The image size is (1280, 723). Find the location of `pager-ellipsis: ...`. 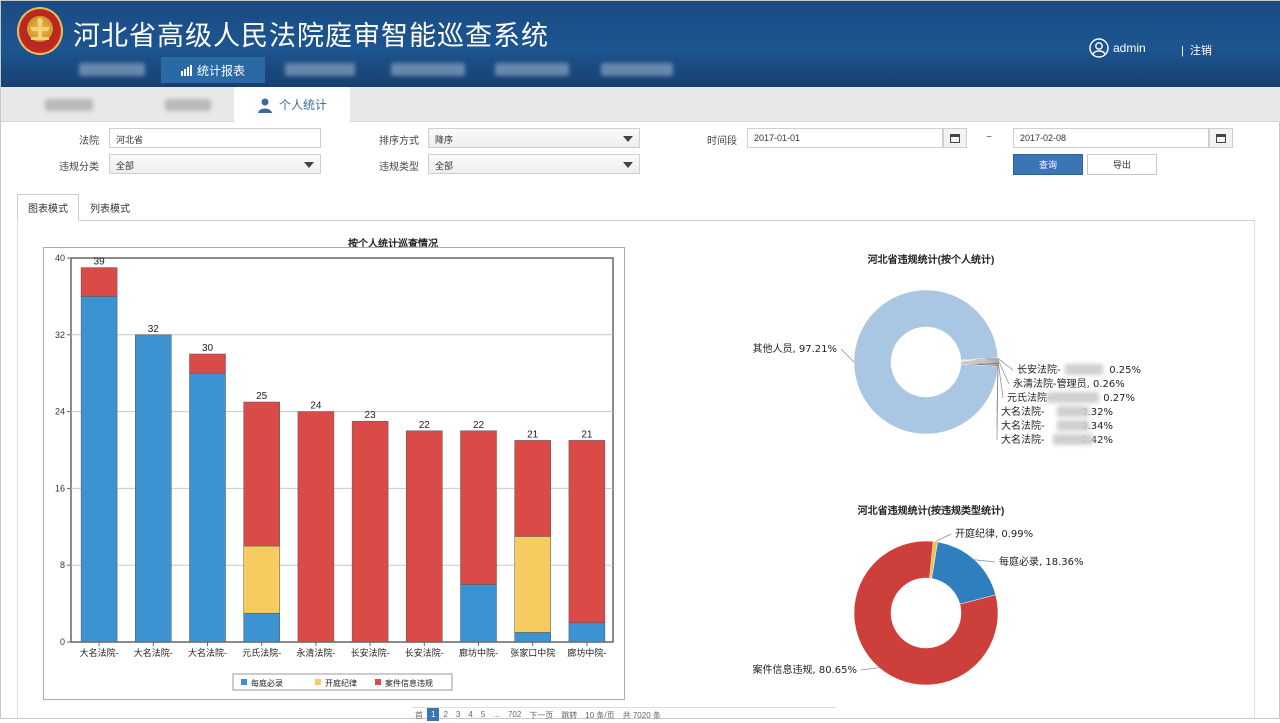

pager-ellipsis: ... is located at coordinates (496, 714).